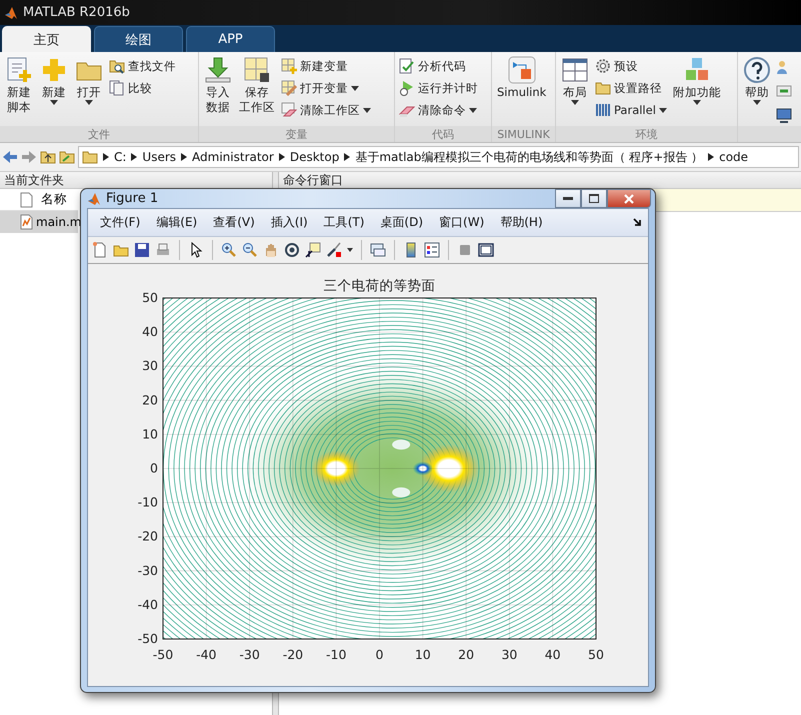 The height and width of the screenshot is (715, 801). I want to click on ribbon-button: 打开, so click(89, 80).